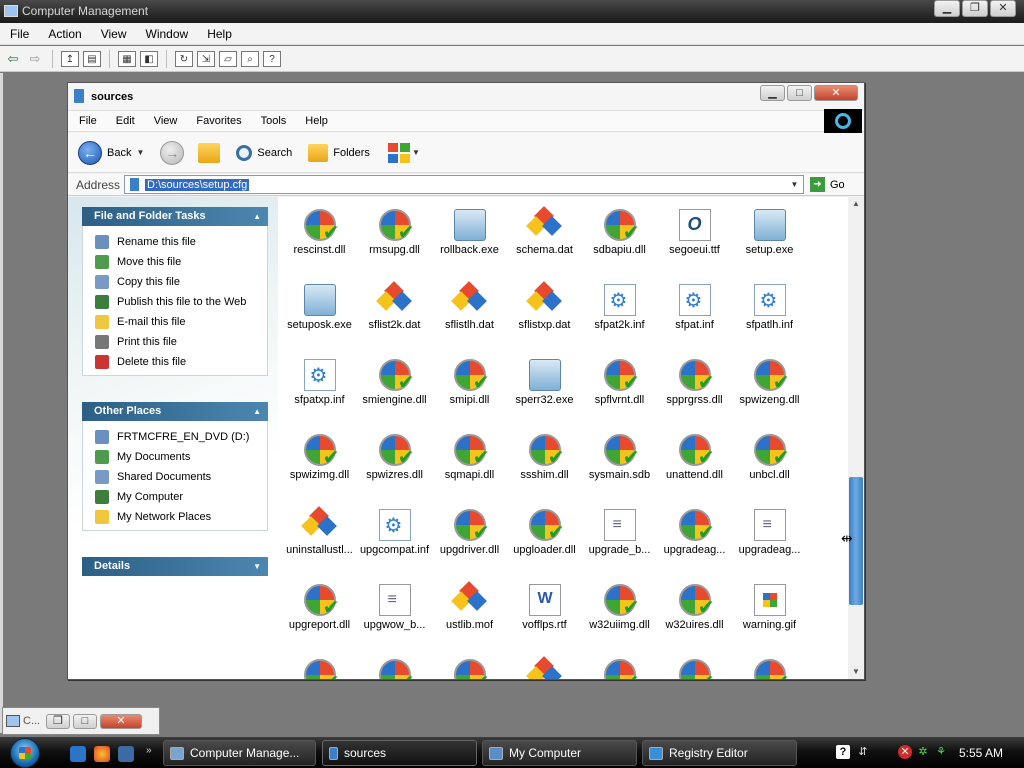 The image size is (1024, 768). What do you see at coordinates (244, 152) in the screenshot?
I see `search-icon` at bounding box center [244, 152].